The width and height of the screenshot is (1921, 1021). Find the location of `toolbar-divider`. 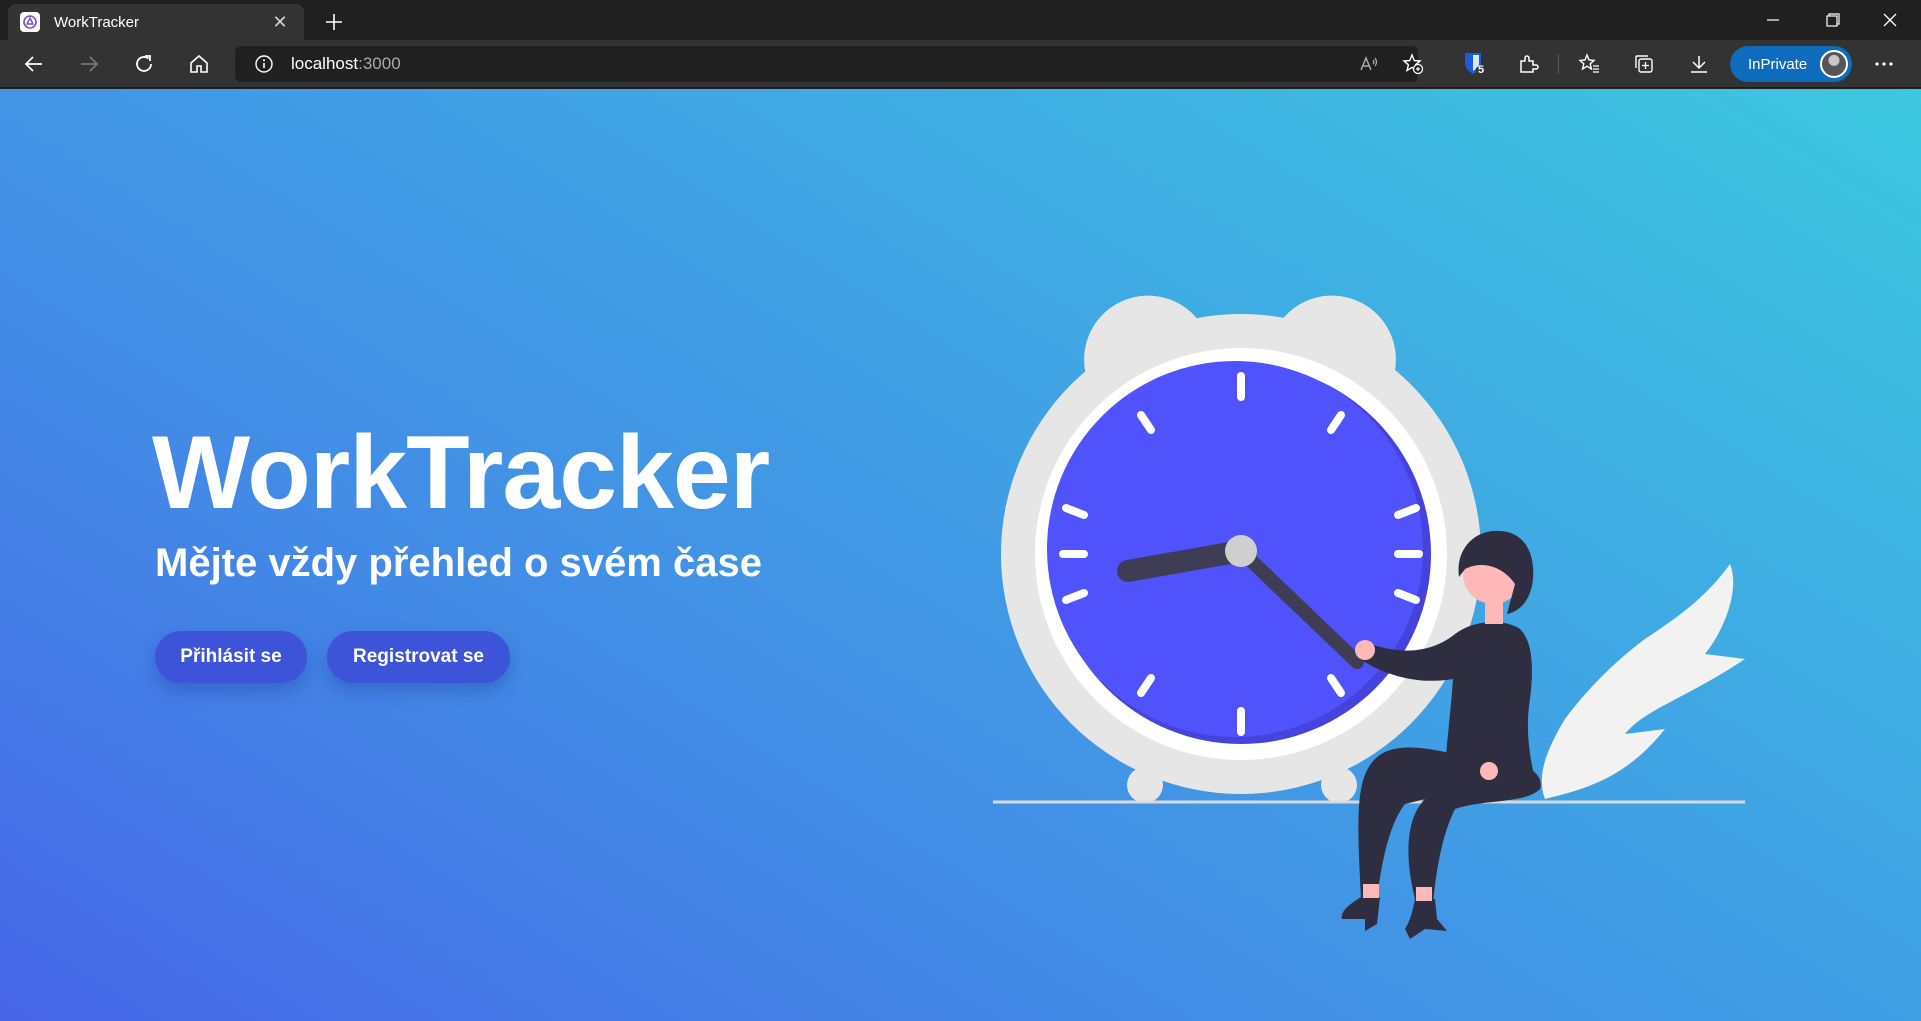

toolbar-divider is located at coordinates (1558, 64).